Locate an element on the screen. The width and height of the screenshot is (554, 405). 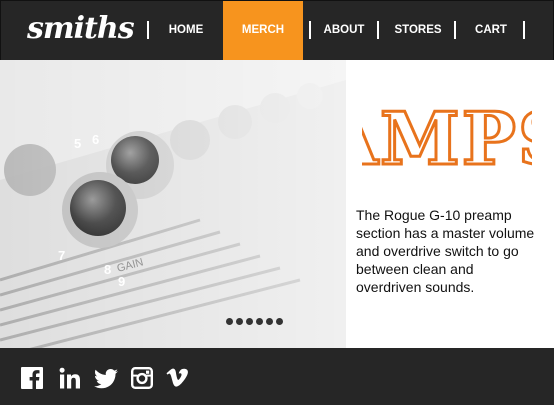
amps-title: AMPS is located at coordinates (447, 139).